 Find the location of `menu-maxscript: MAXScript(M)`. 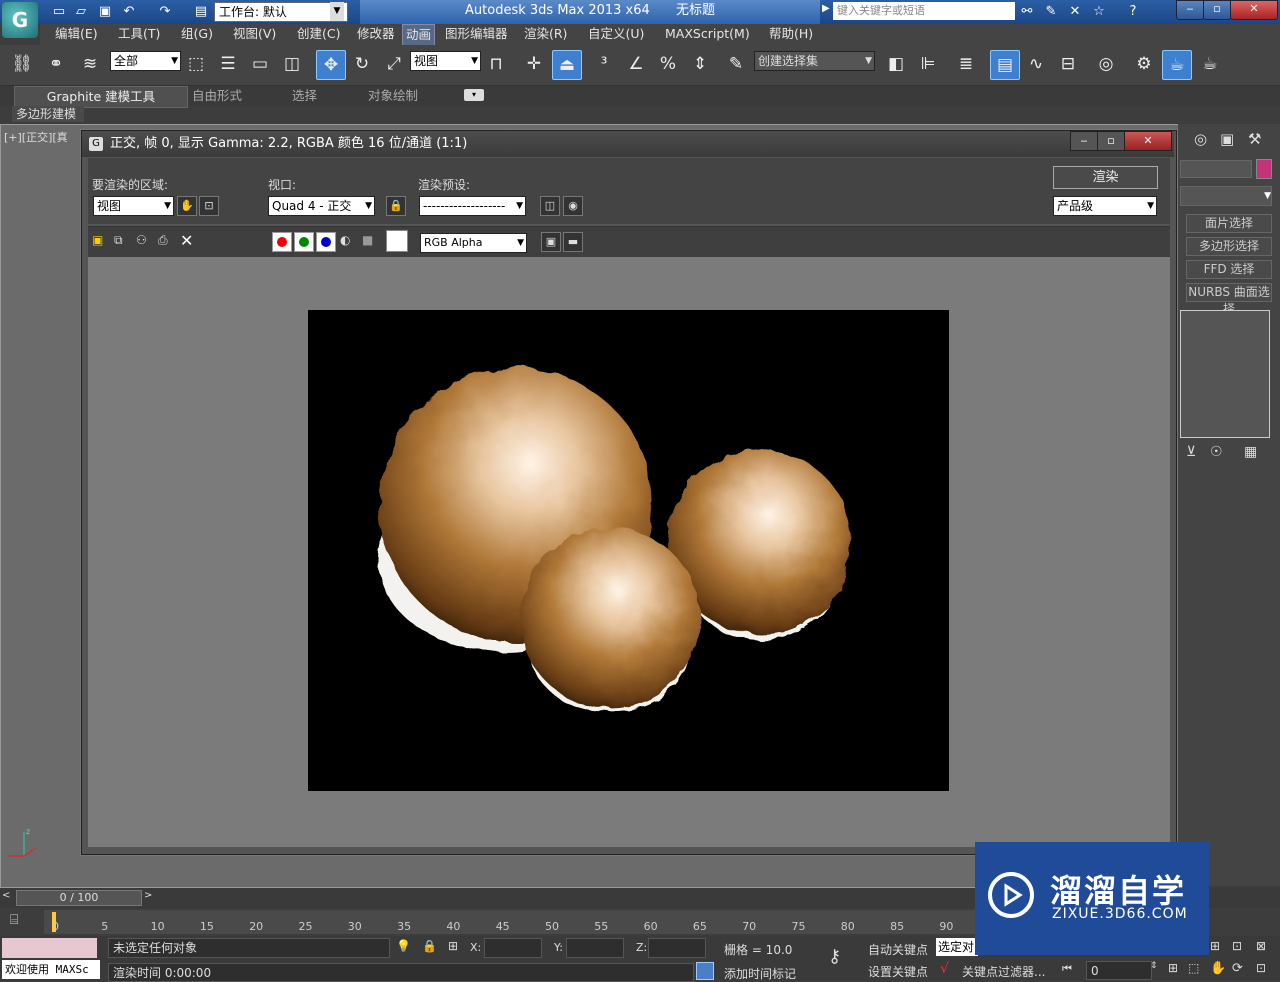

menu-maxscript: MAXScript(M) is located at coordinates (707, 34).